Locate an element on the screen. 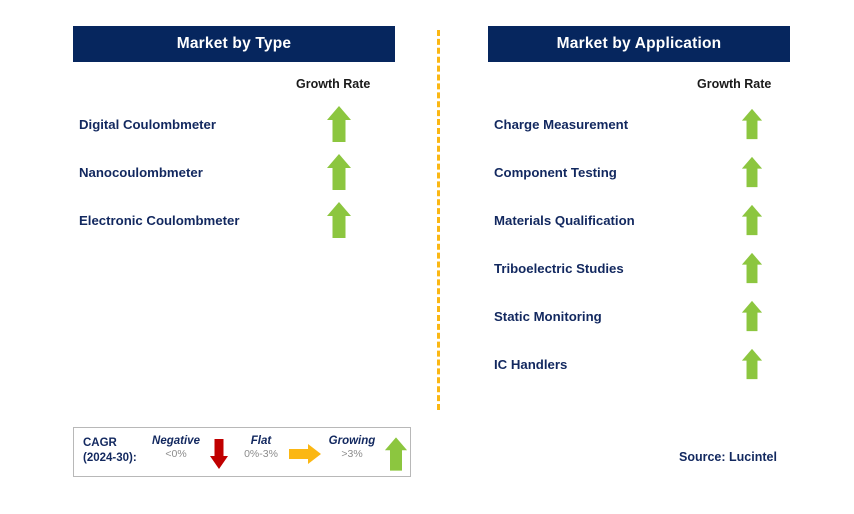  legend-cagr-label: CAGR (2024-30): is located at coordinates (110, 451).